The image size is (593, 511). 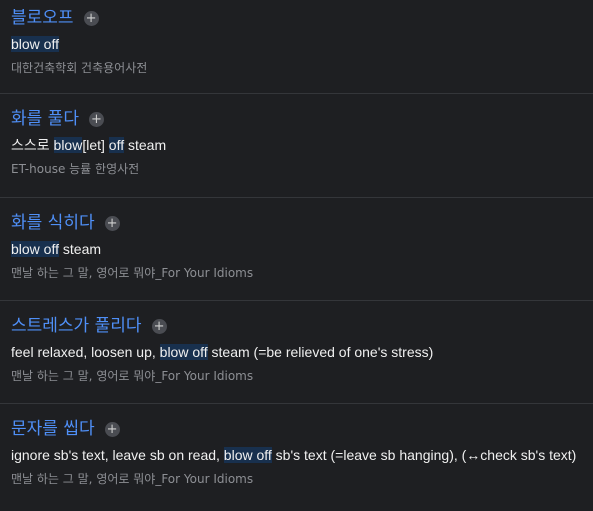 What do you see at coordinates (320, 352) in the screenshot?
I see `meaning-text: steam (=be relieved of one's stress)` at bounding box center [320, 352].